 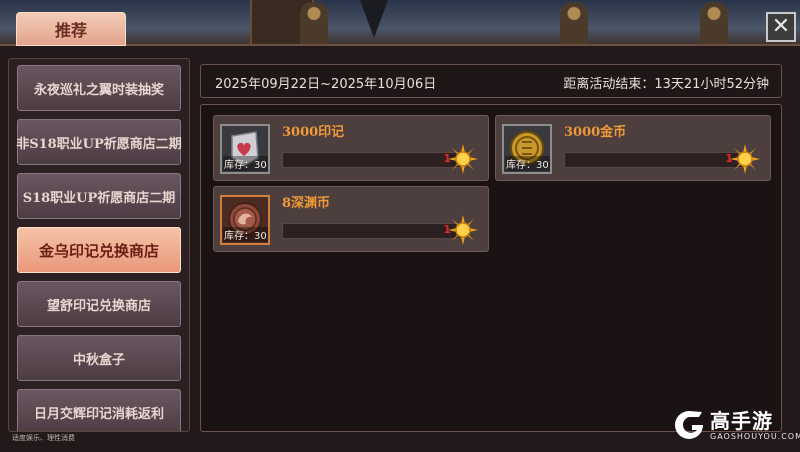 What do you see at coordinates (527, 149) in the screenshot?
I see `gold-coin-icon: 库存：30` at bounding box center [527, 149].